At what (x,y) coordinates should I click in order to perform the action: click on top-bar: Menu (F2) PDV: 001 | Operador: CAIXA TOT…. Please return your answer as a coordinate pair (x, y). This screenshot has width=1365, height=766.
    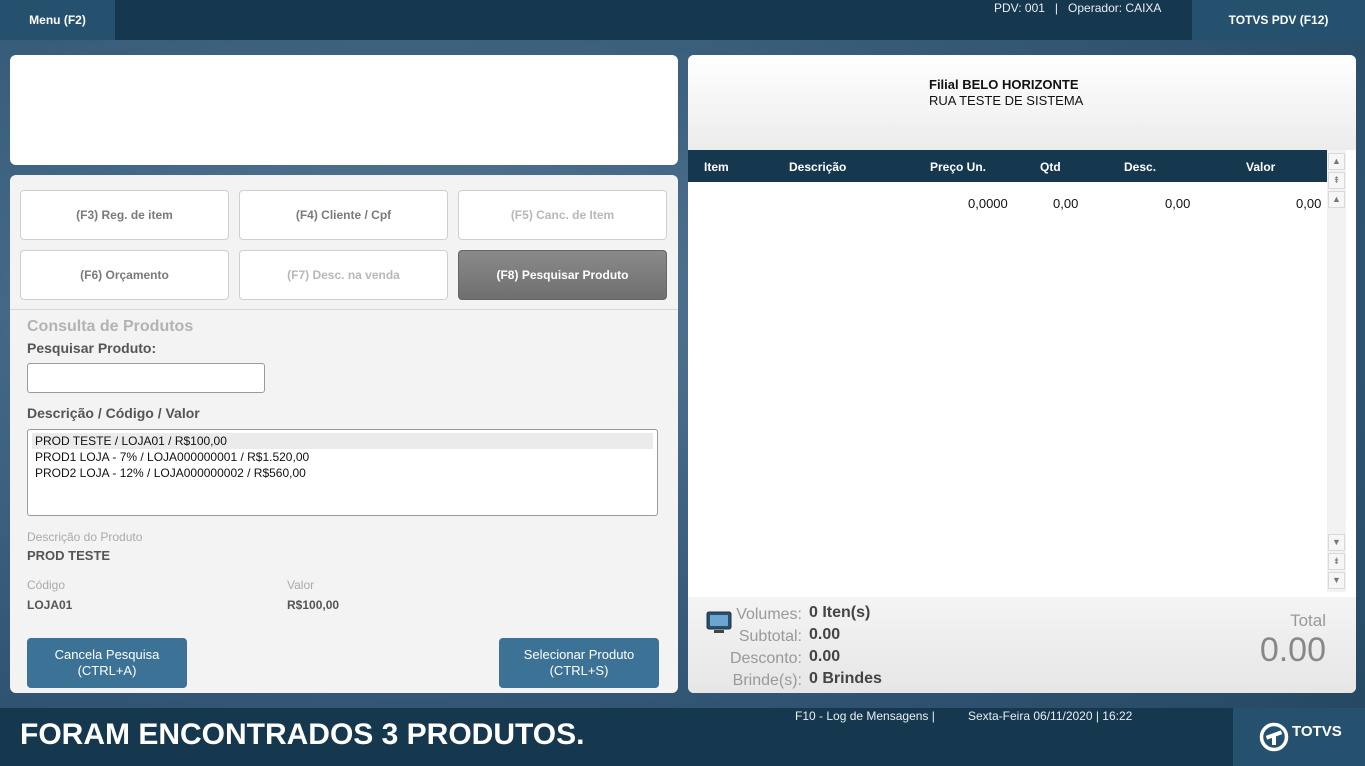
    Looking at the image, I should click on (682, 20).